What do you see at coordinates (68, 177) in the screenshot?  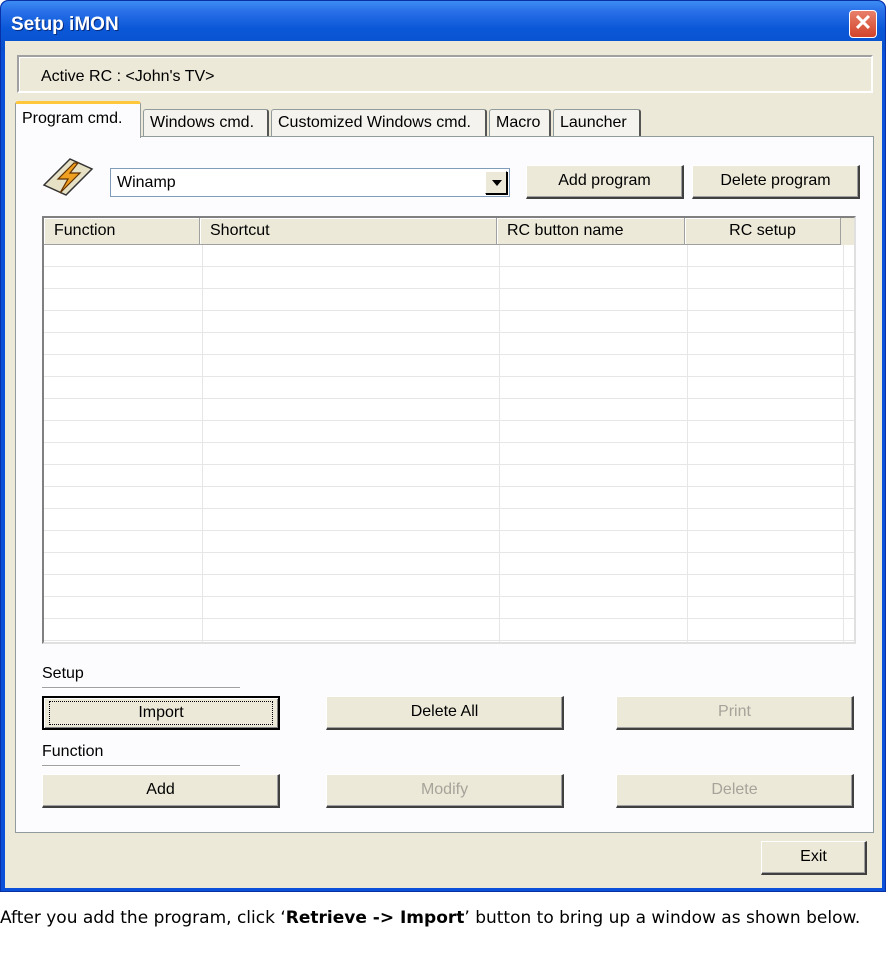 I see `winamp-lightning-icon` at bounding box center [68, 177].